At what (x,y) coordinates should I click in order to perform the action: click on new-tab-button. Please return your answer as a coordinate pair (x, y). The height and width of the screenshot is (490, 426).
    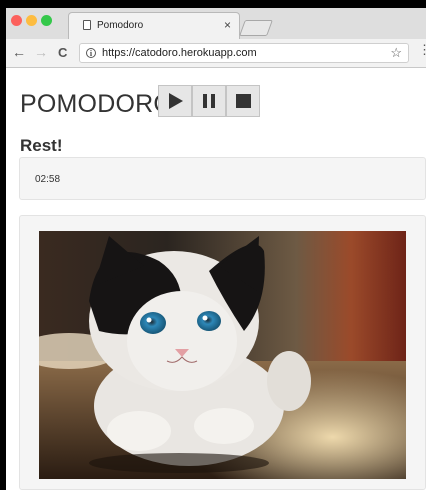
    Looking at the image, I should click on (256, 28).